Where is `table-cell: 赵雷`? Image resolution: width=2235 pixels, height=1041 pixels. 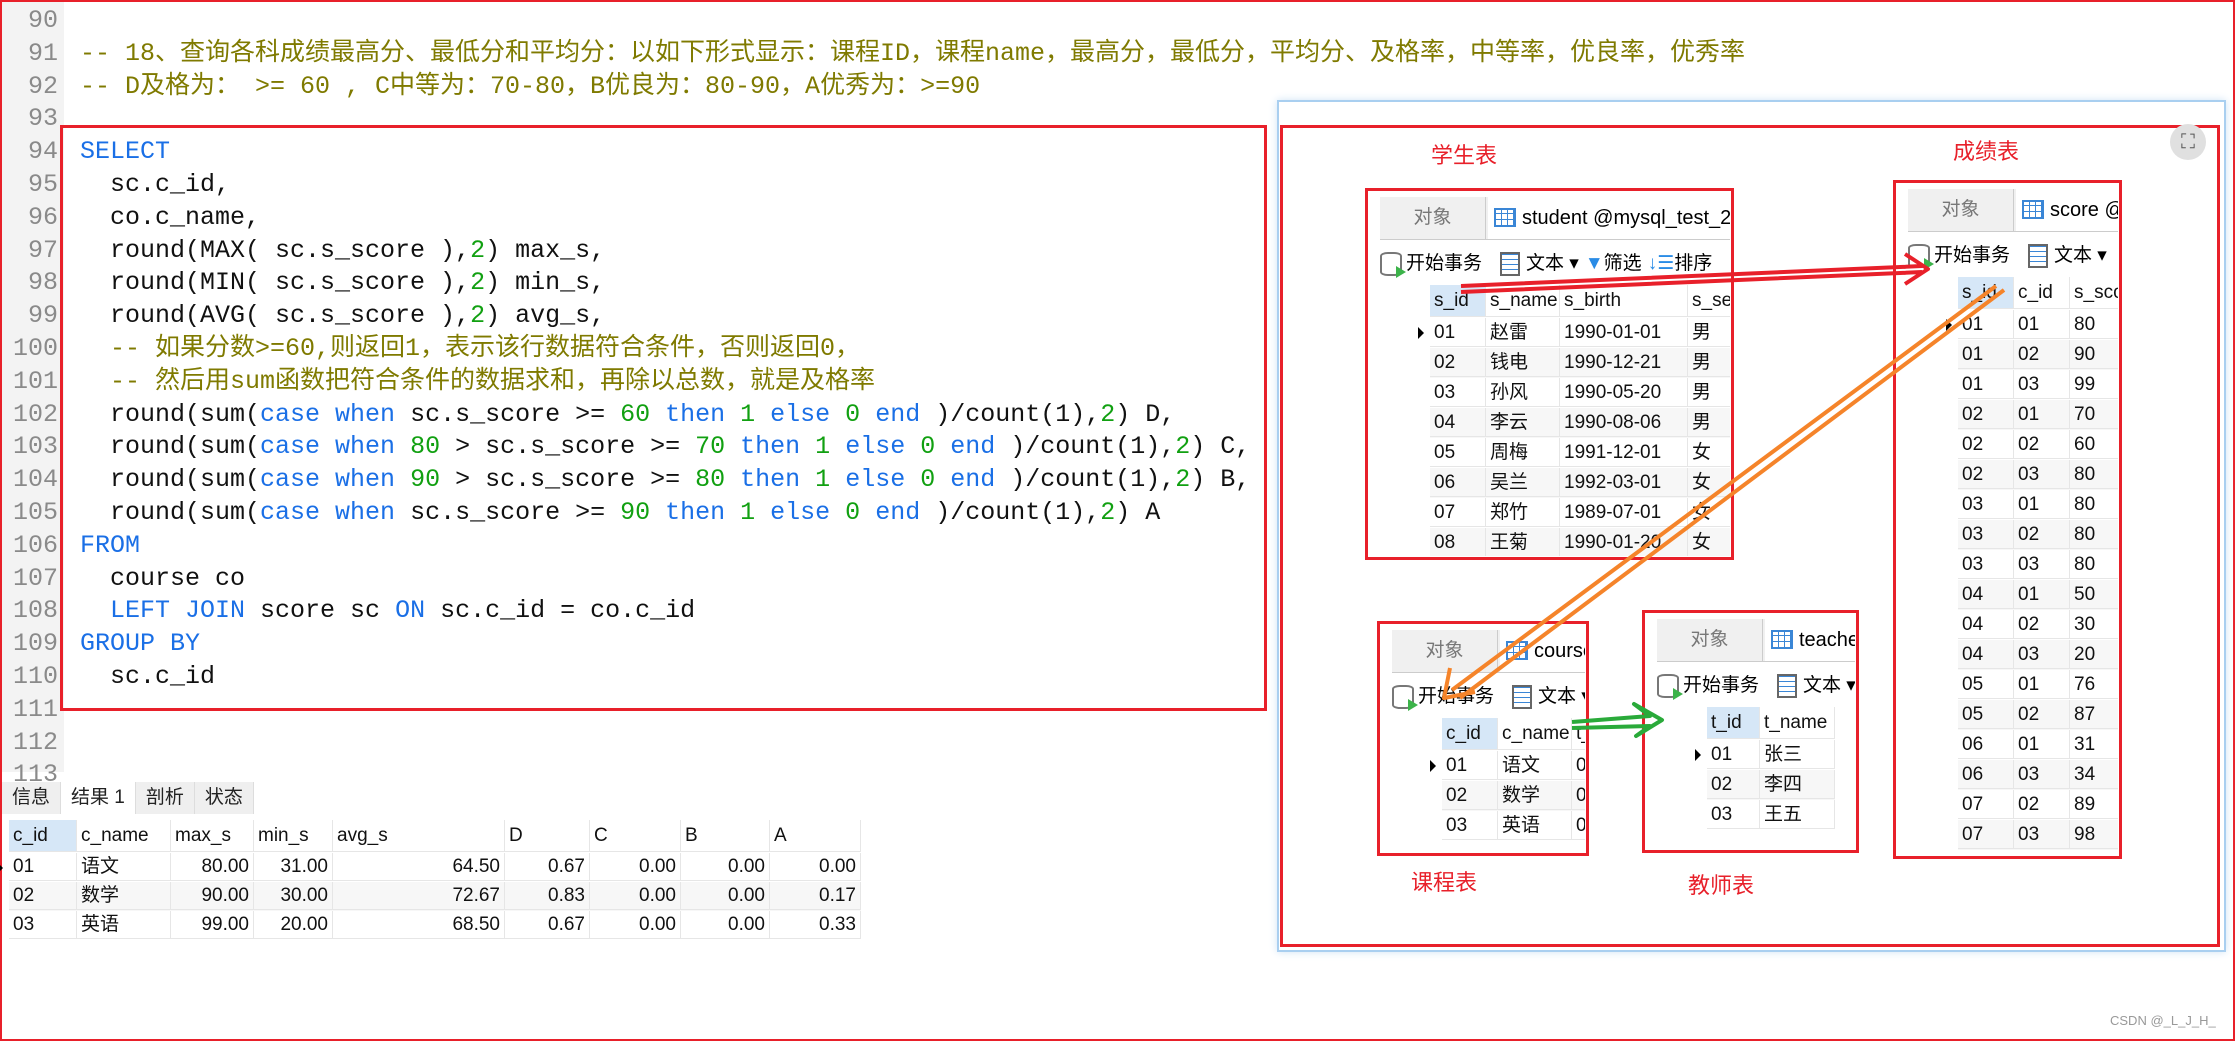
table-cell: 赵雷 is located at coordinates (1523, 332).